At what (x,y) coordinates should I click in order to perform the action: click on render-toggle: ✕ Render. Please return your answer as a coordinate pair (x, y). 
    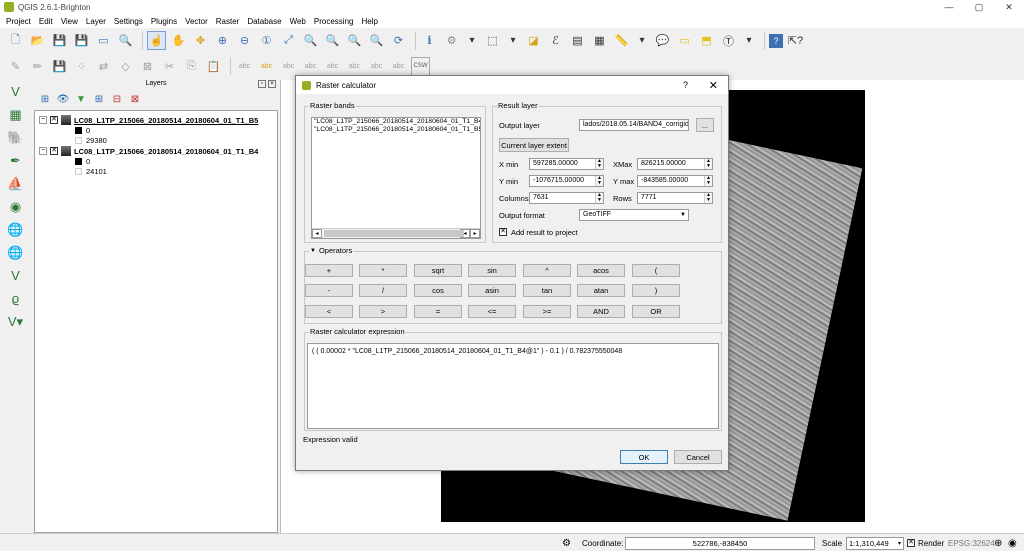
    Looking at the image, I should click on (925, 543).